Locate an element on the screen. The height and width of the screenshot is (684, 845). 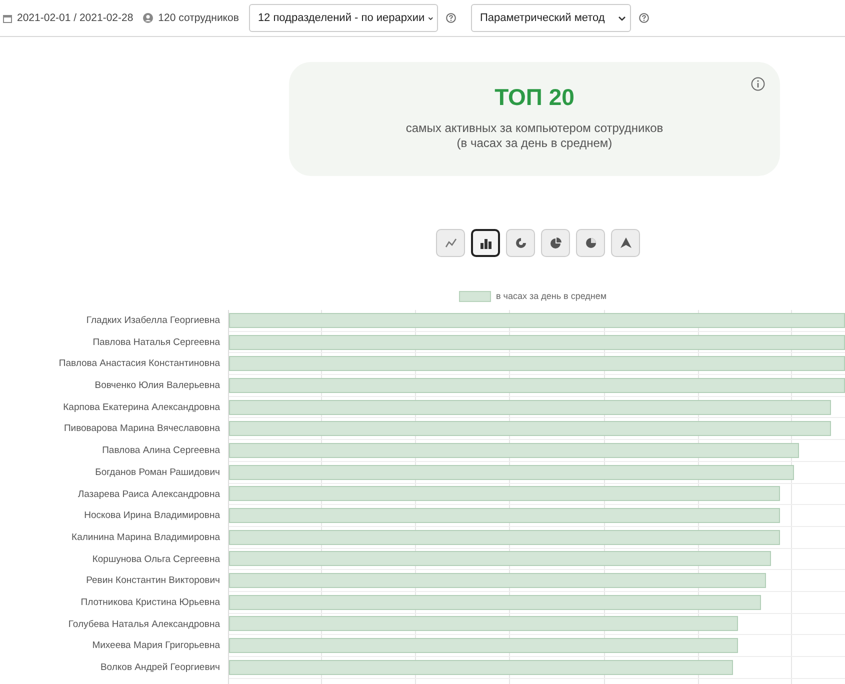
employee-name: Пивоварова Марина Вячеславовна is located at coordinates (141, 429).